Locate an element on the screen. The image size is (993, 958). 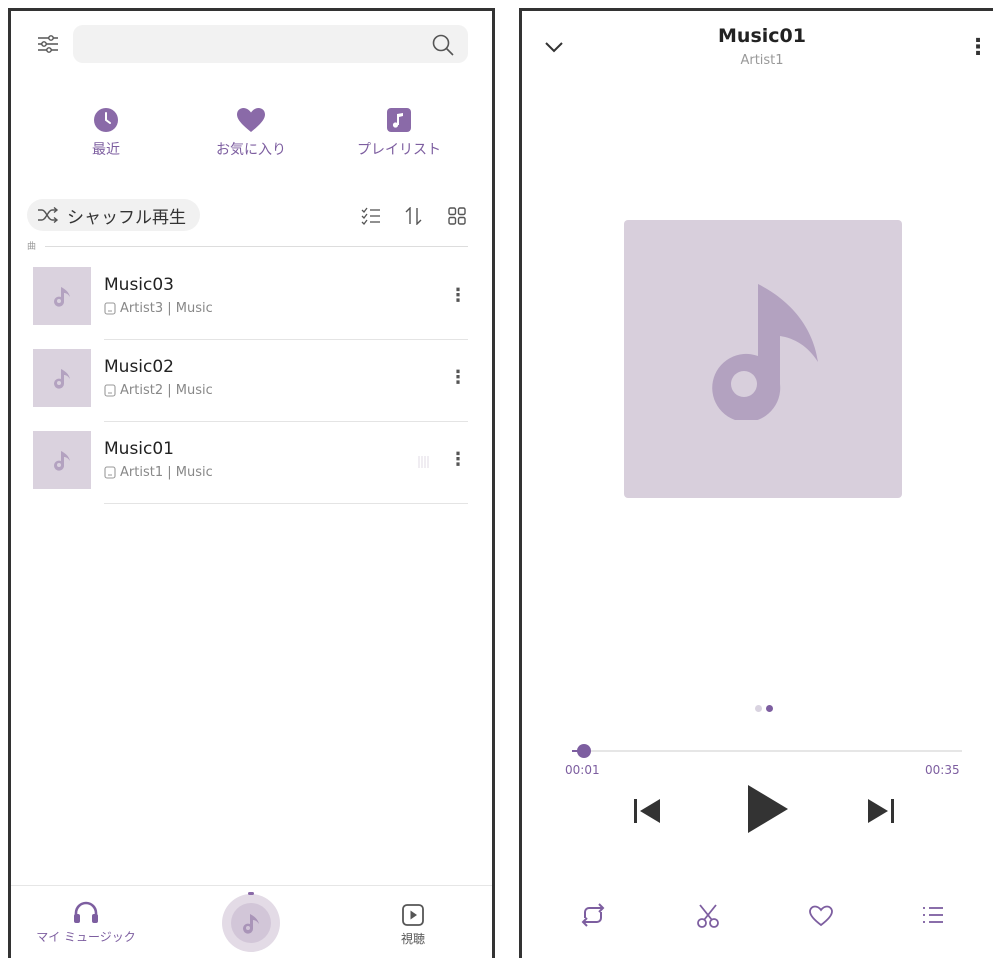
bottom-navigation: マイ ミュージック 視聴 is located at coordinates (251, 921).